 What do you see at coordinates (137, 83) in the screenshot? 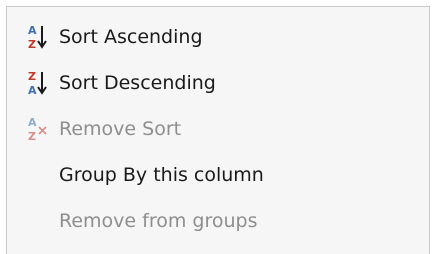
I see `sort-descending-label: Sort Descending` at bounding box center [137, 83].